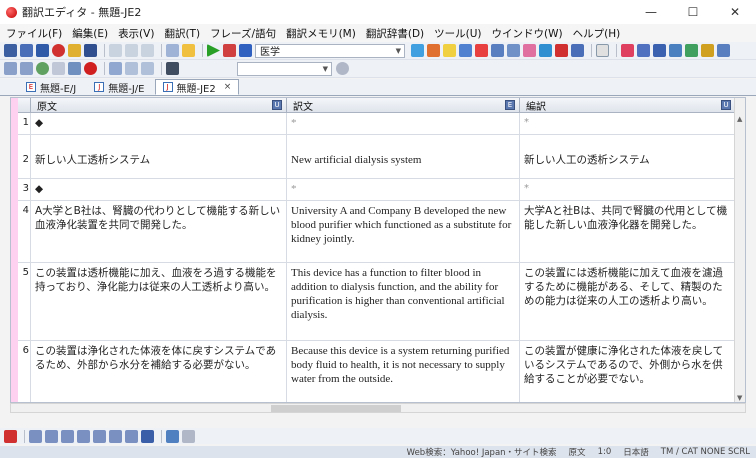  What do you see at coordinates (26, 50) in the screenshot?
I see `new-template-icon` at bounding box center [26, 50].